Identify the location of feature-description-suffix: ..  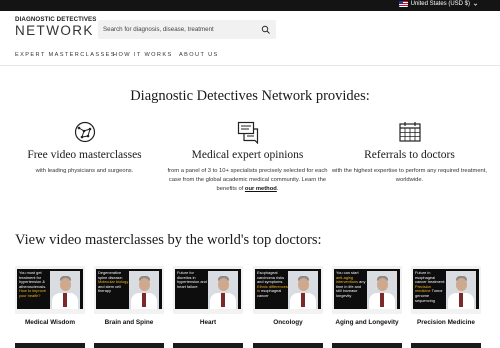
(277, 189).